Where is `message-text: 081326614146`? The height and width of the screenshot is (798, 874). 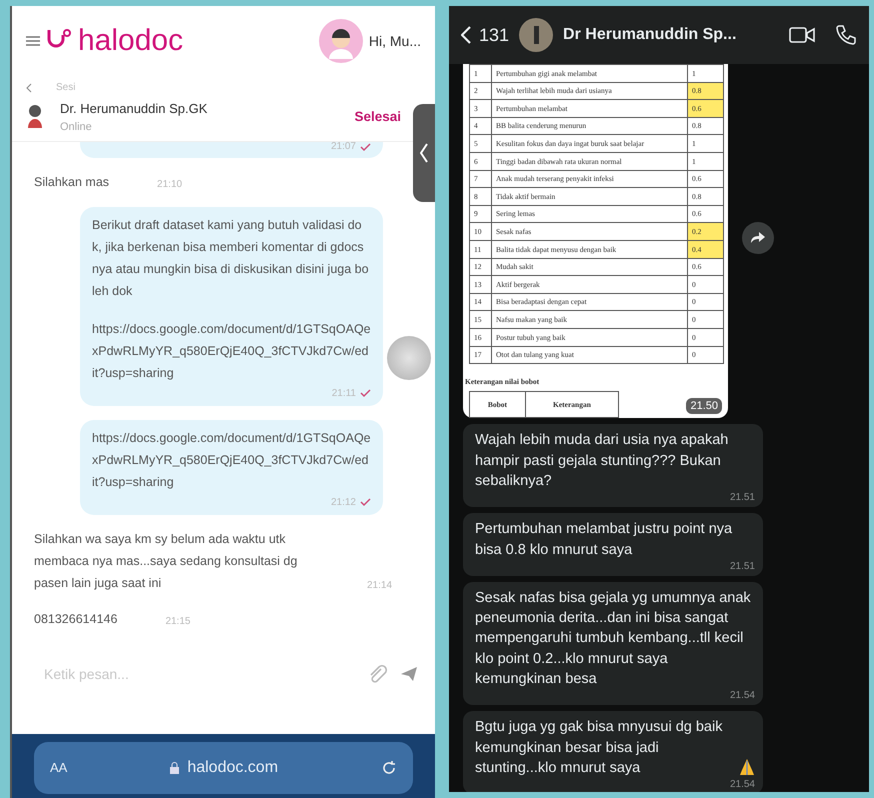 message-text: 081326614146 is located at coordinates (76, 619).